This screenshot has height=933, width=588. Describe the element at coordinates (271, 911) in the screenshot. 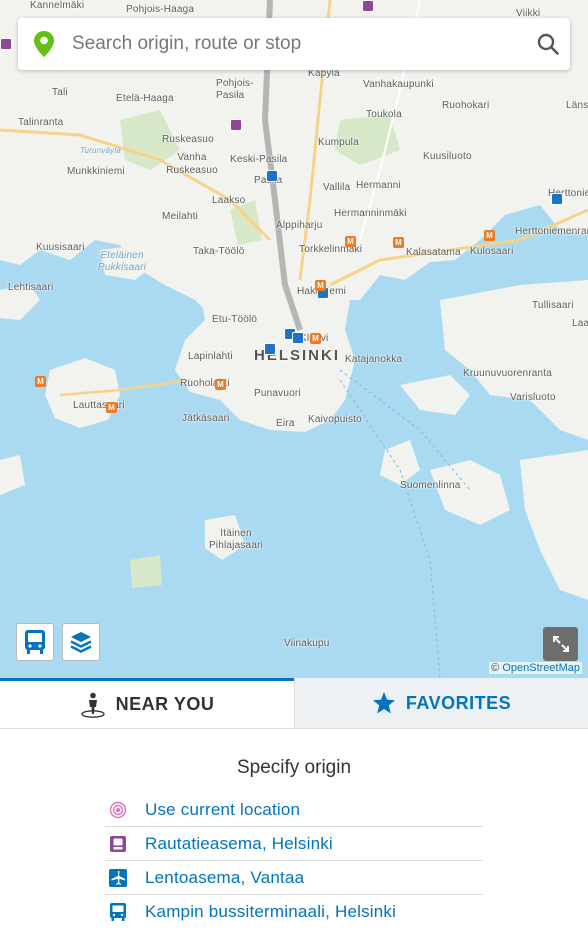

I see `origin-item-label: Kampin bussiterminaali, Helsinki` at that location.